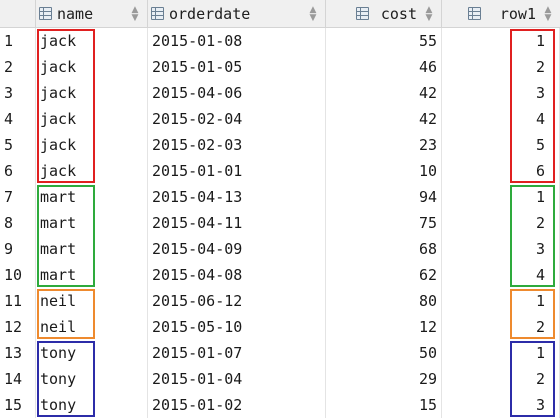  Describe the element at coordinates (92, 13) in the screenshot. I see `column-header-name: name ▲ ▼` at that location.